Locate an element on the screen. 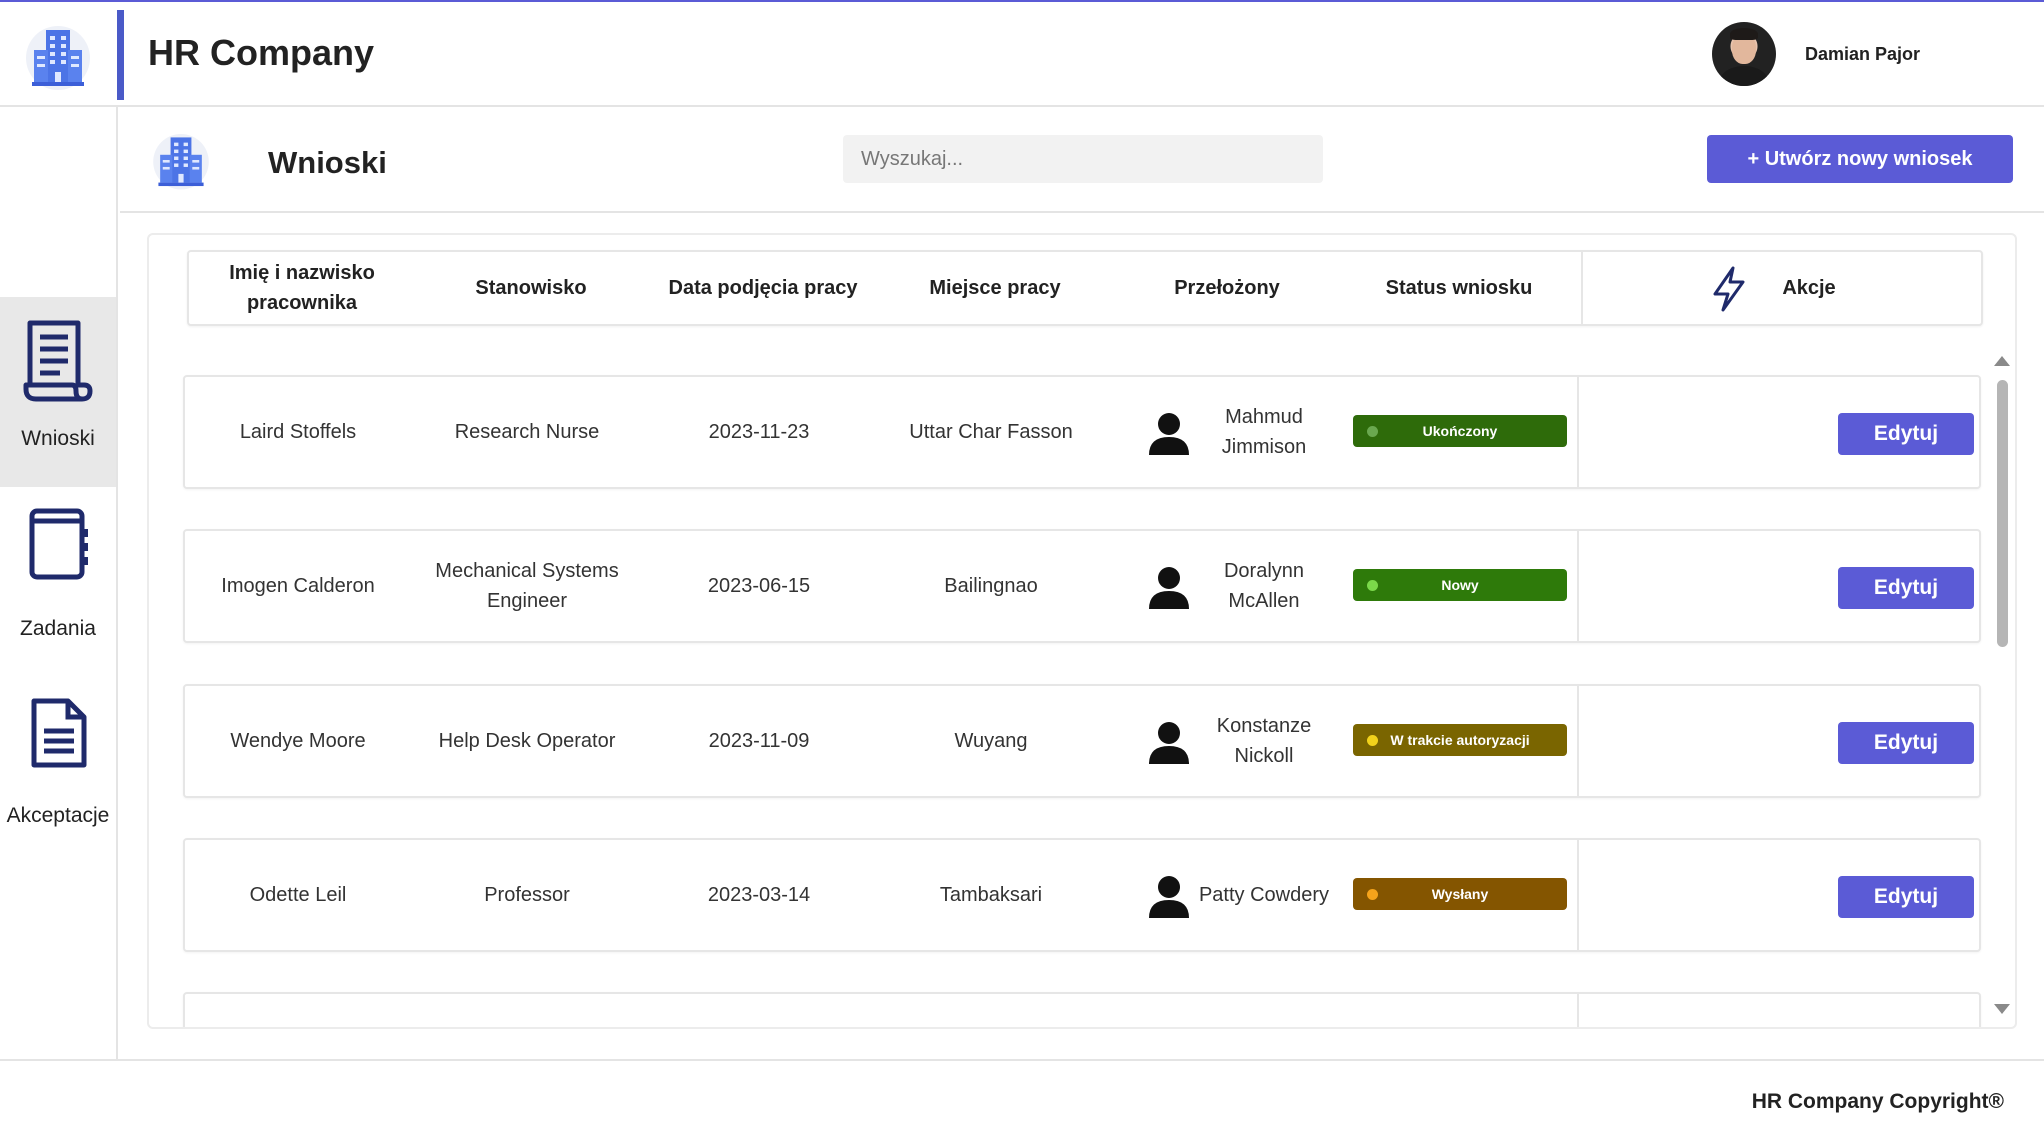 The height and width of the screenshot is (1147, 2044). page-header: Wnioski + Utwórz nowy wniosek is located at coordinates (1082, 160).